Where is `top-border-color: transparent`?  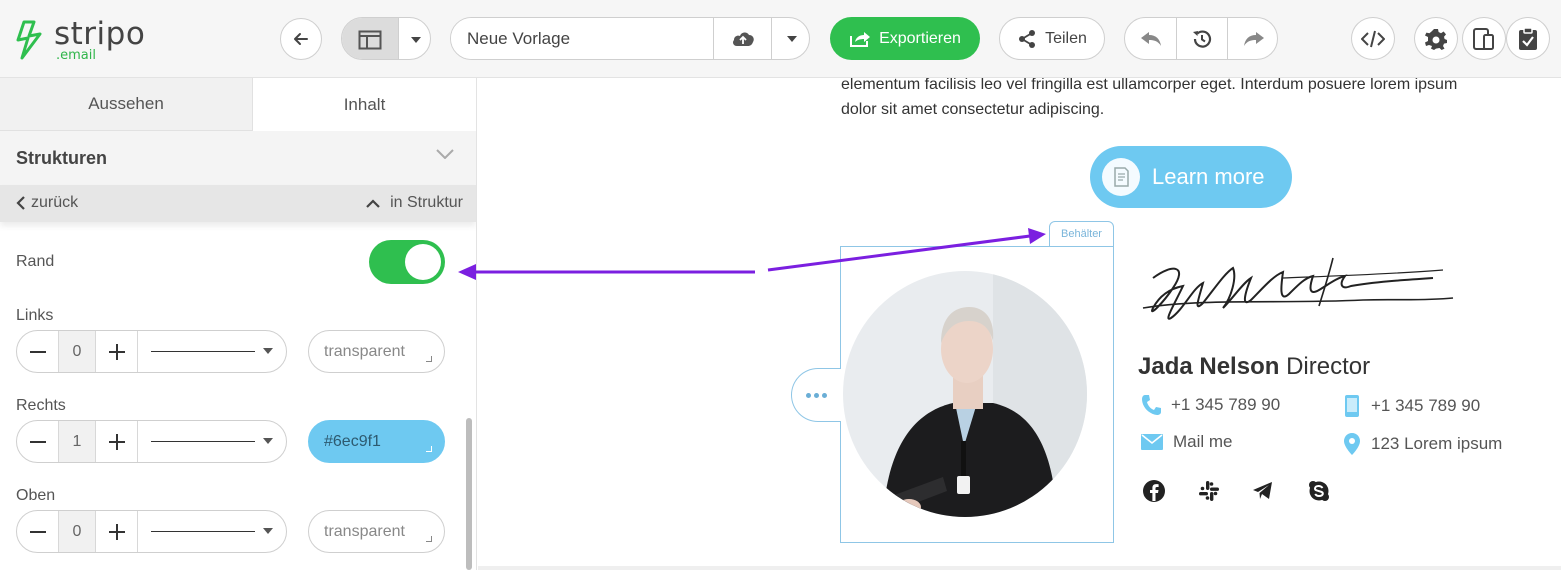
top-border-color: transparent is located at coordinates (376, 531).